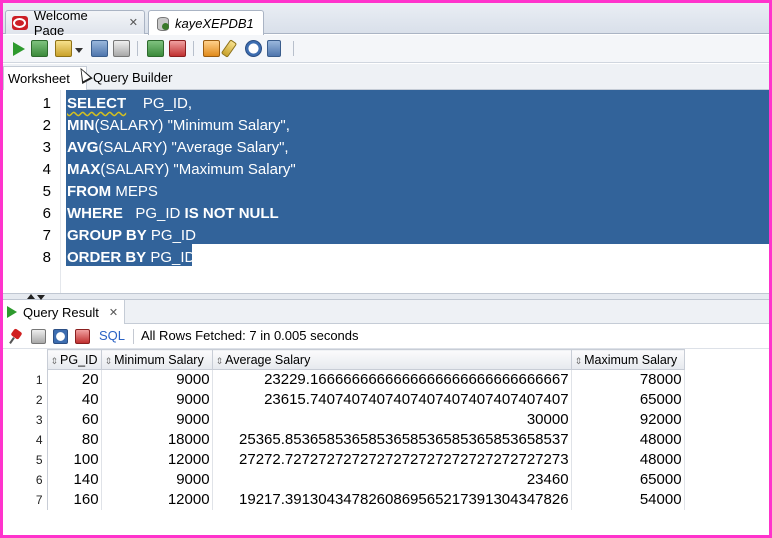  I want to click on table-cell-avg: 30000, so click(392, 419).